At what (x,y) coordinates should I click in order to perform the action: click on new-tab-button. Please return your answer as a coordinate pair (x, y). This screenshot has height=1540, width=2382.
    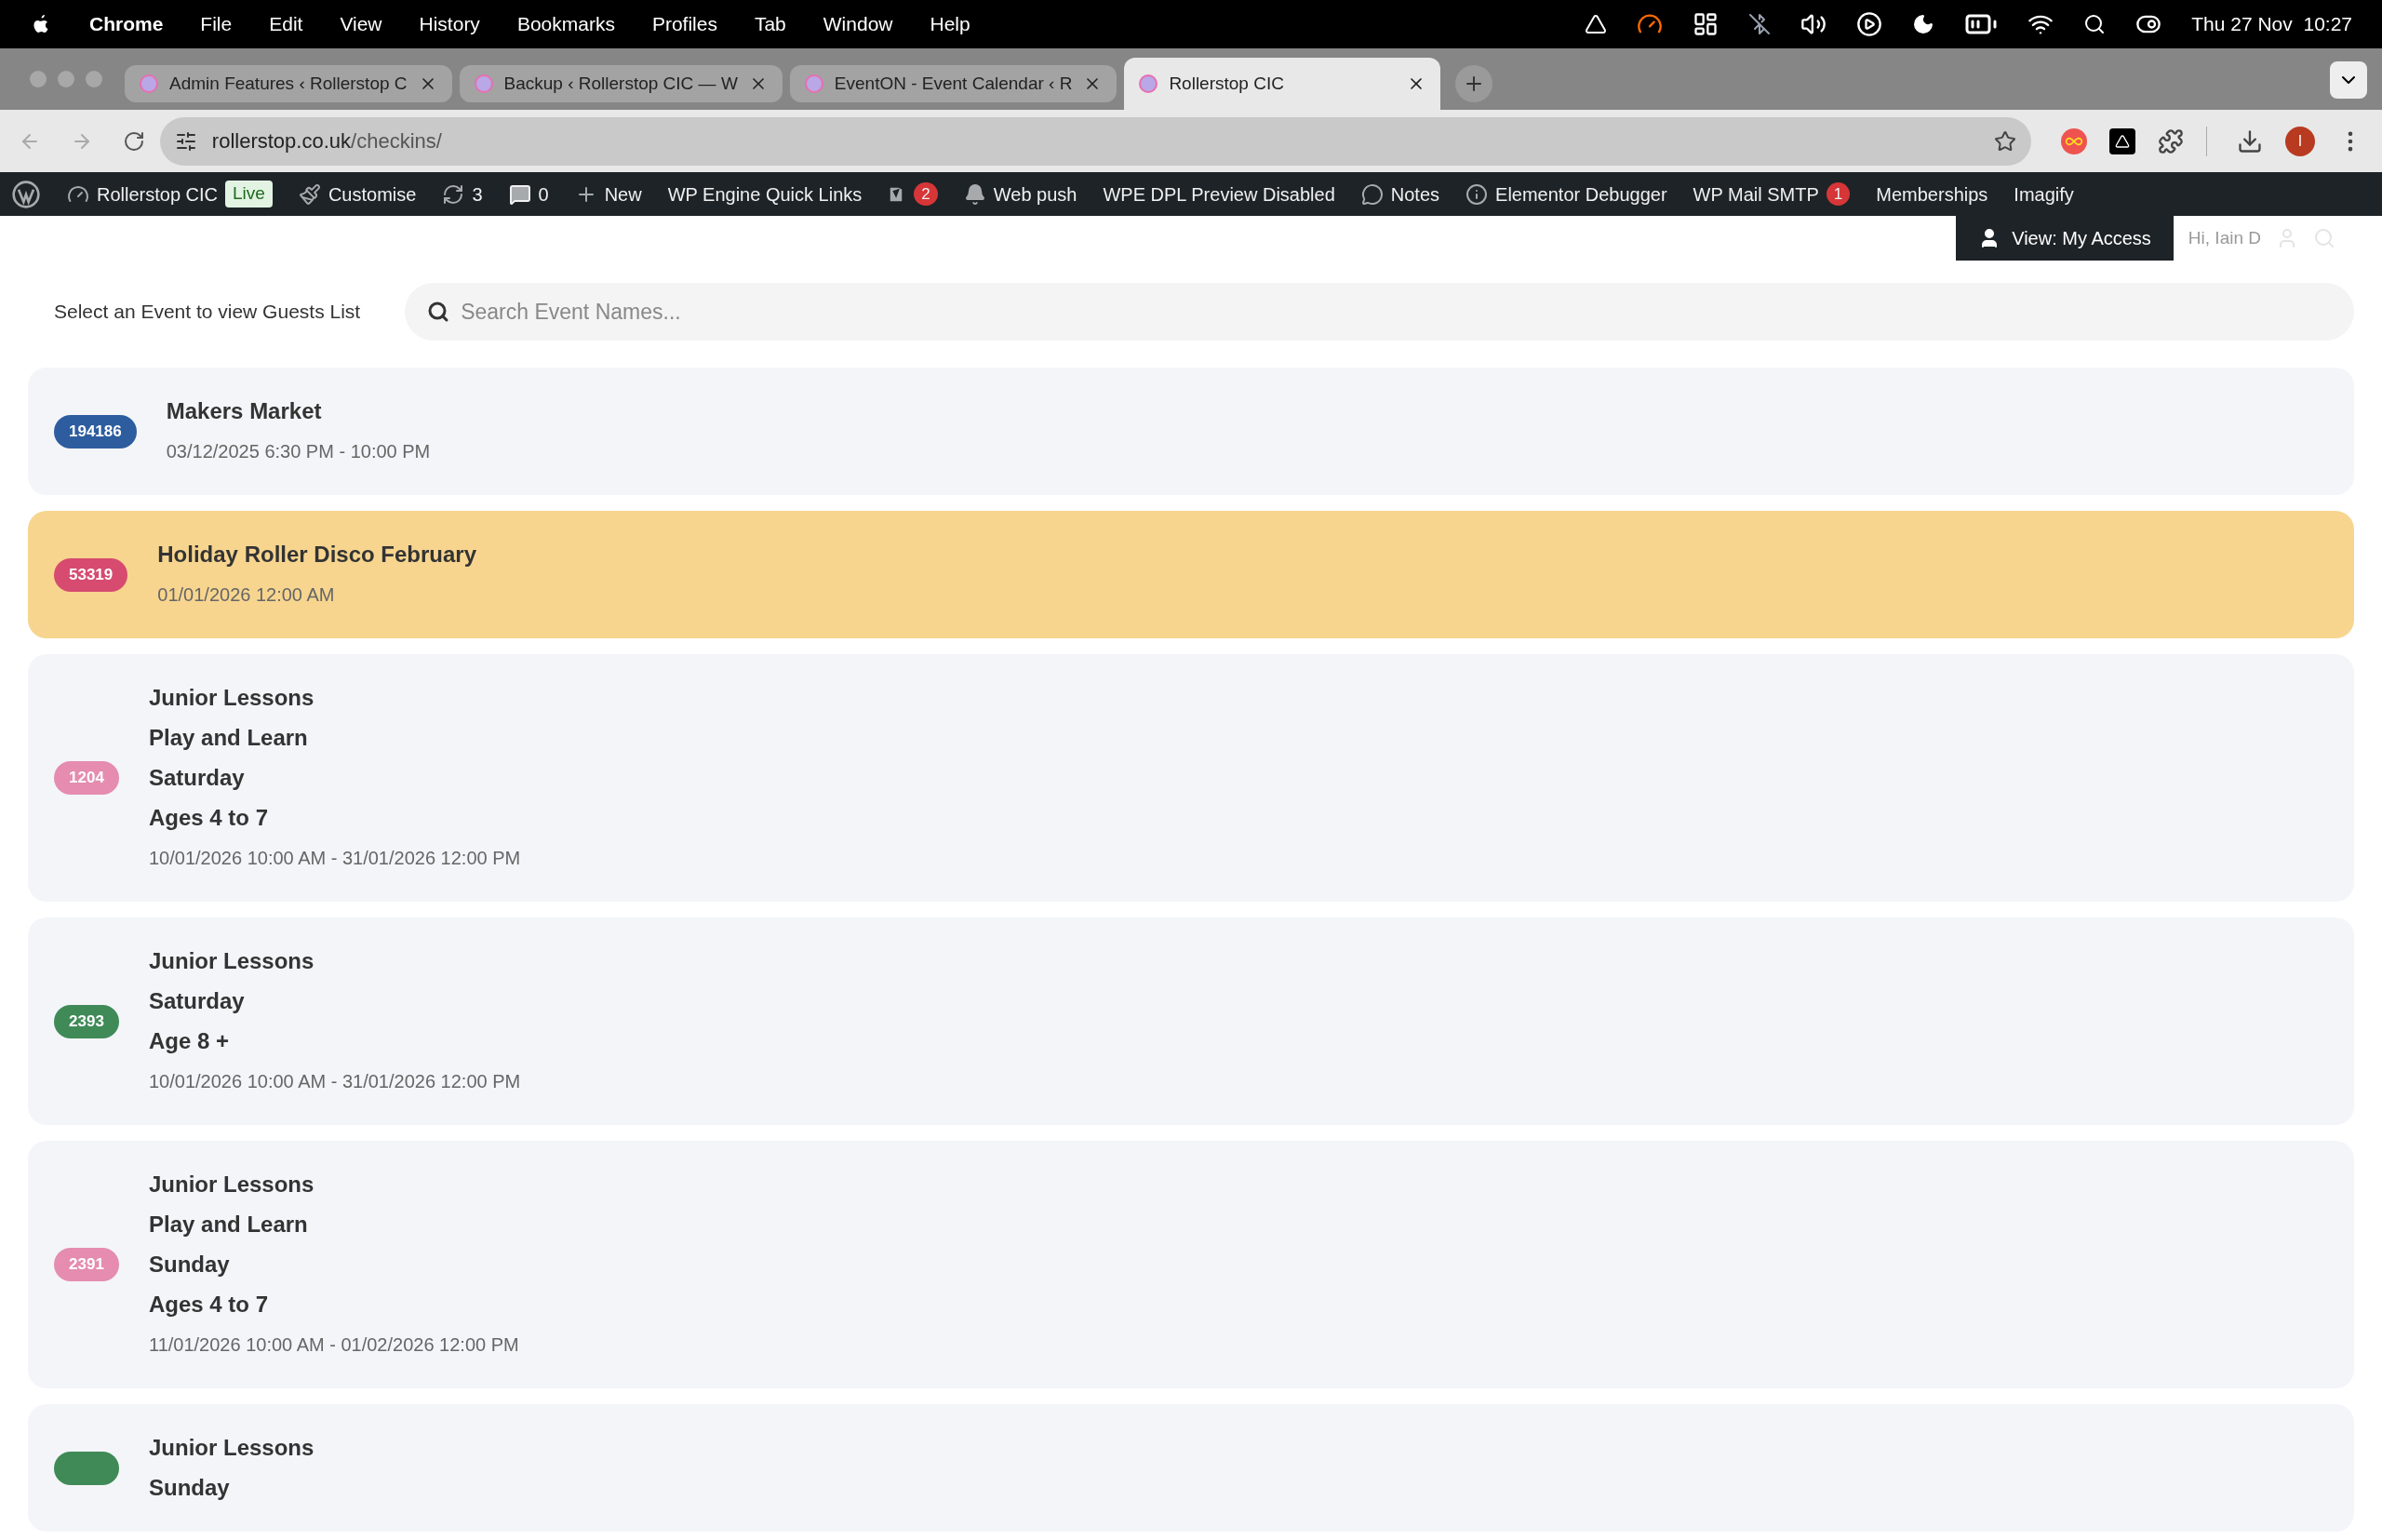
    Looking at the image, I should click on (1474, 83).